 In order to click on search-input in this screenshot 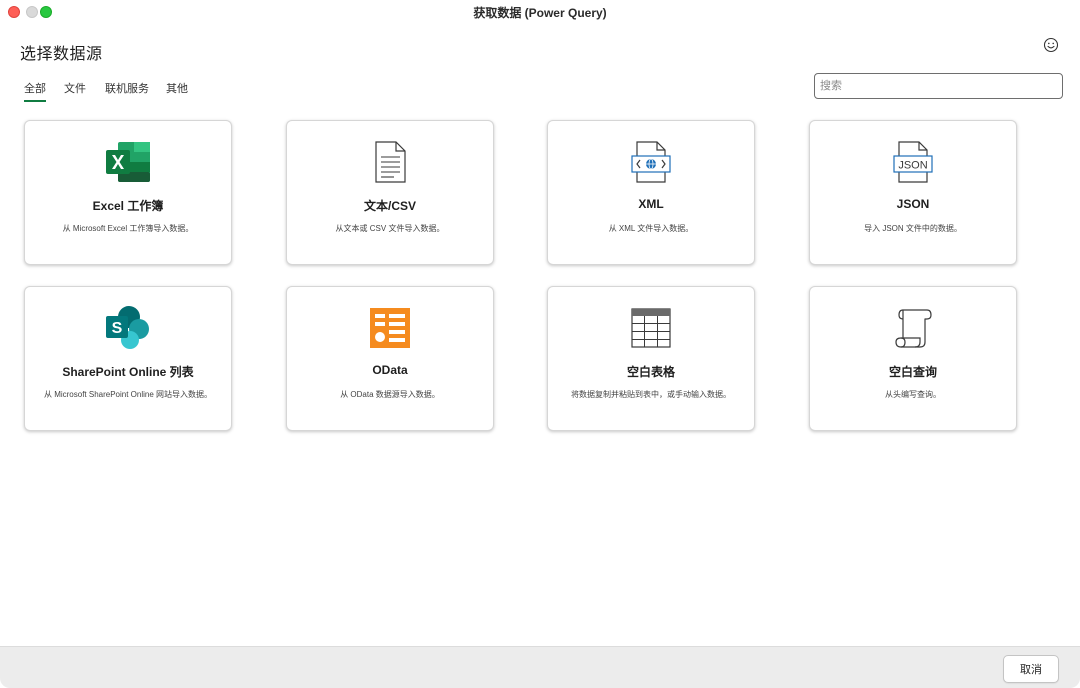, I will do `click(938, 86)`.